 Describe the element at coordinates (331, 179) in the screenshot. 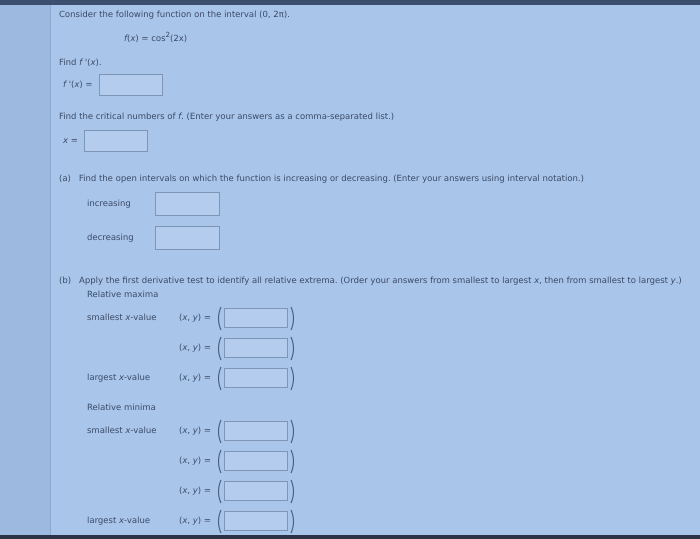

I see `question-text: Find the open intervals on which the function is increasing or decreasing. (Enter your answers using interval notation.)` at that location.